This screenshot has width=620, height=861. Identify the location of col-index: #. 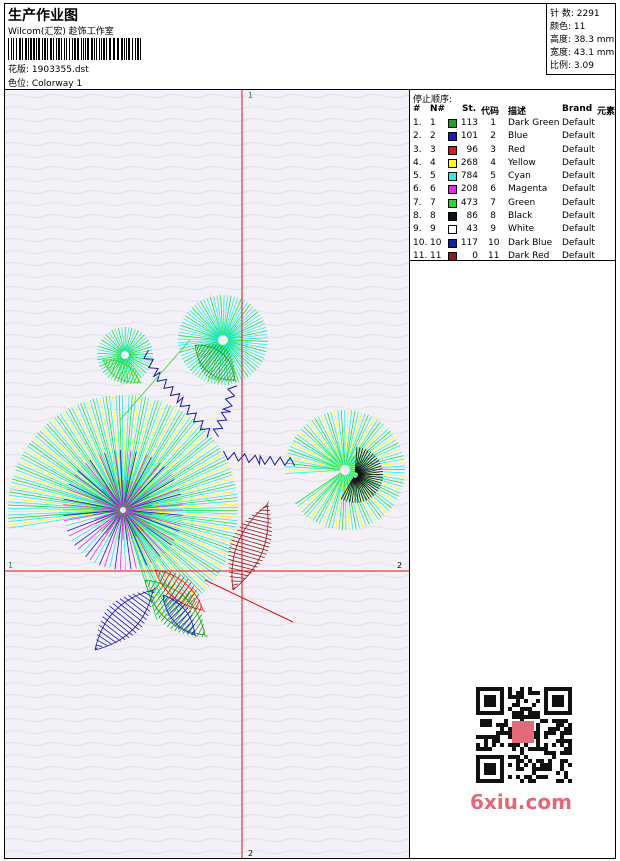
(417, 109).